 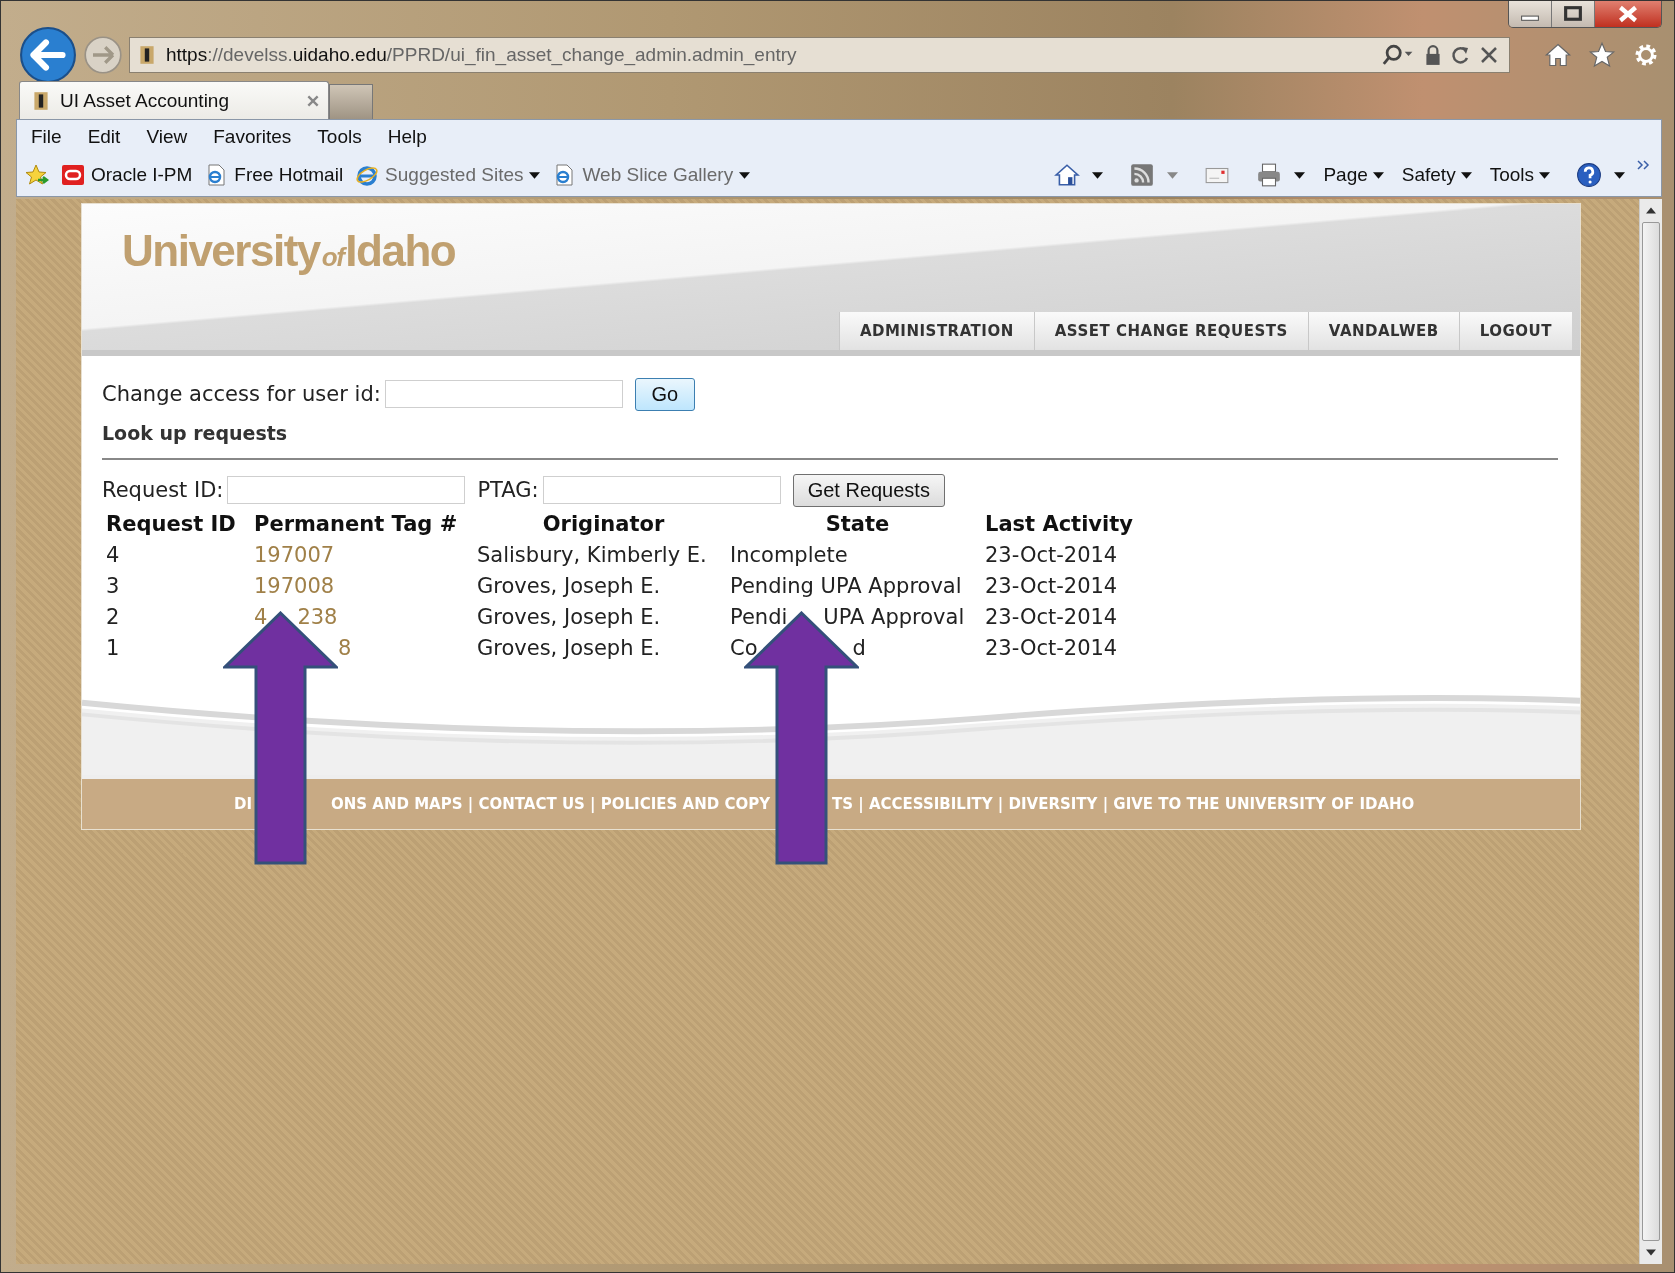 I want to click on menu-item: Edit, so click(x=110, y=137).